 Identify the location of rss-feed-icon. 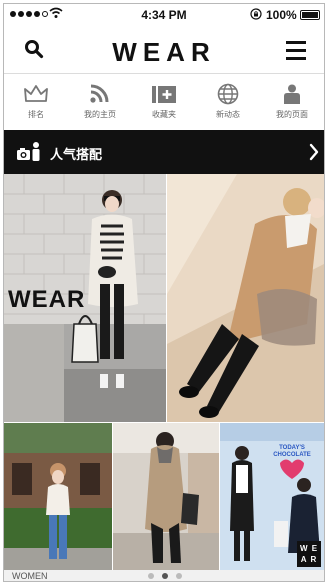
(99, 93).